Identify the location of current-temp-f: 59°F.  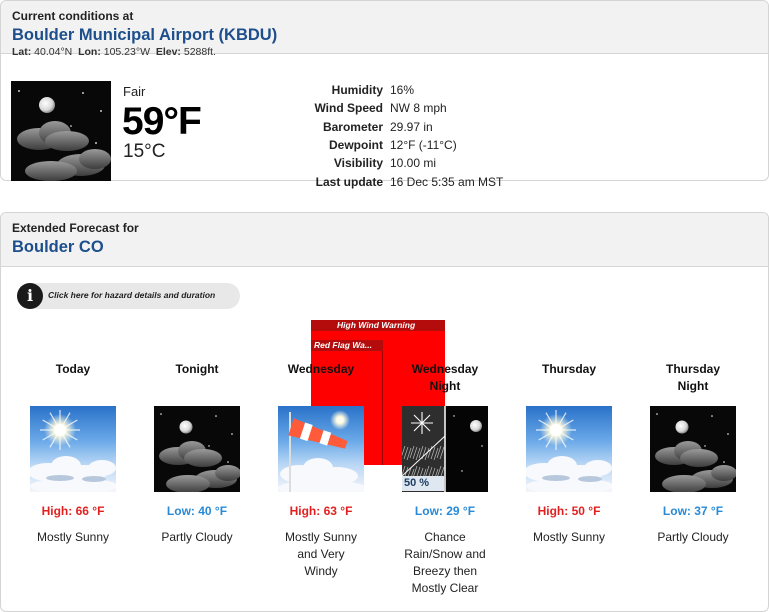
(162, 121).